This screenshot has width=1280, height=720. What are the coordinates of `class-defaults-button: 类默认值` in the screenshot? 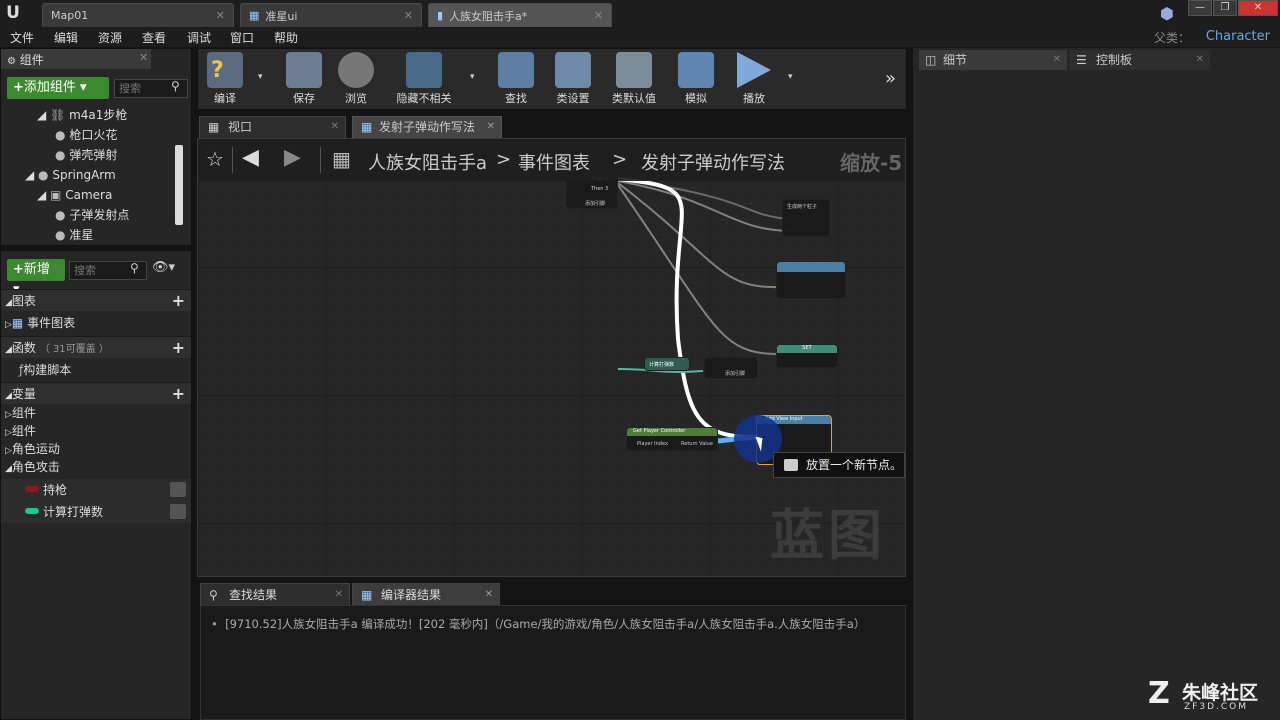 It's located at (634, 79).